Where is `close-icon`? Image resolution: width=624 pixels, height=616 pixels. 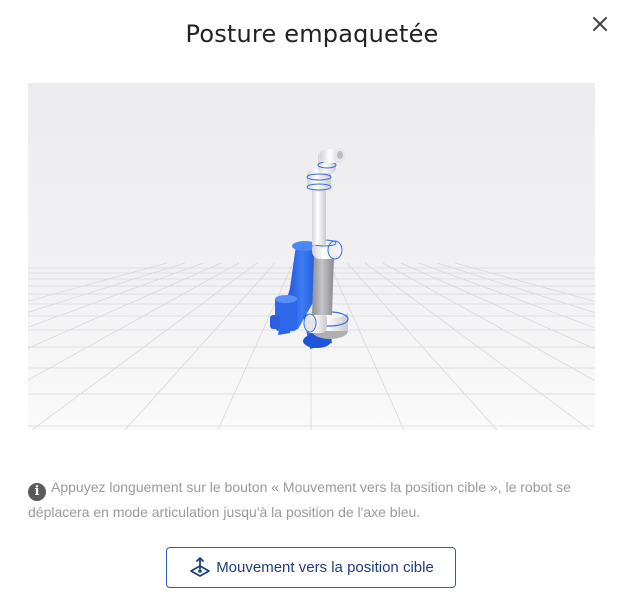 close-icon is located at coordinates (600, 24).